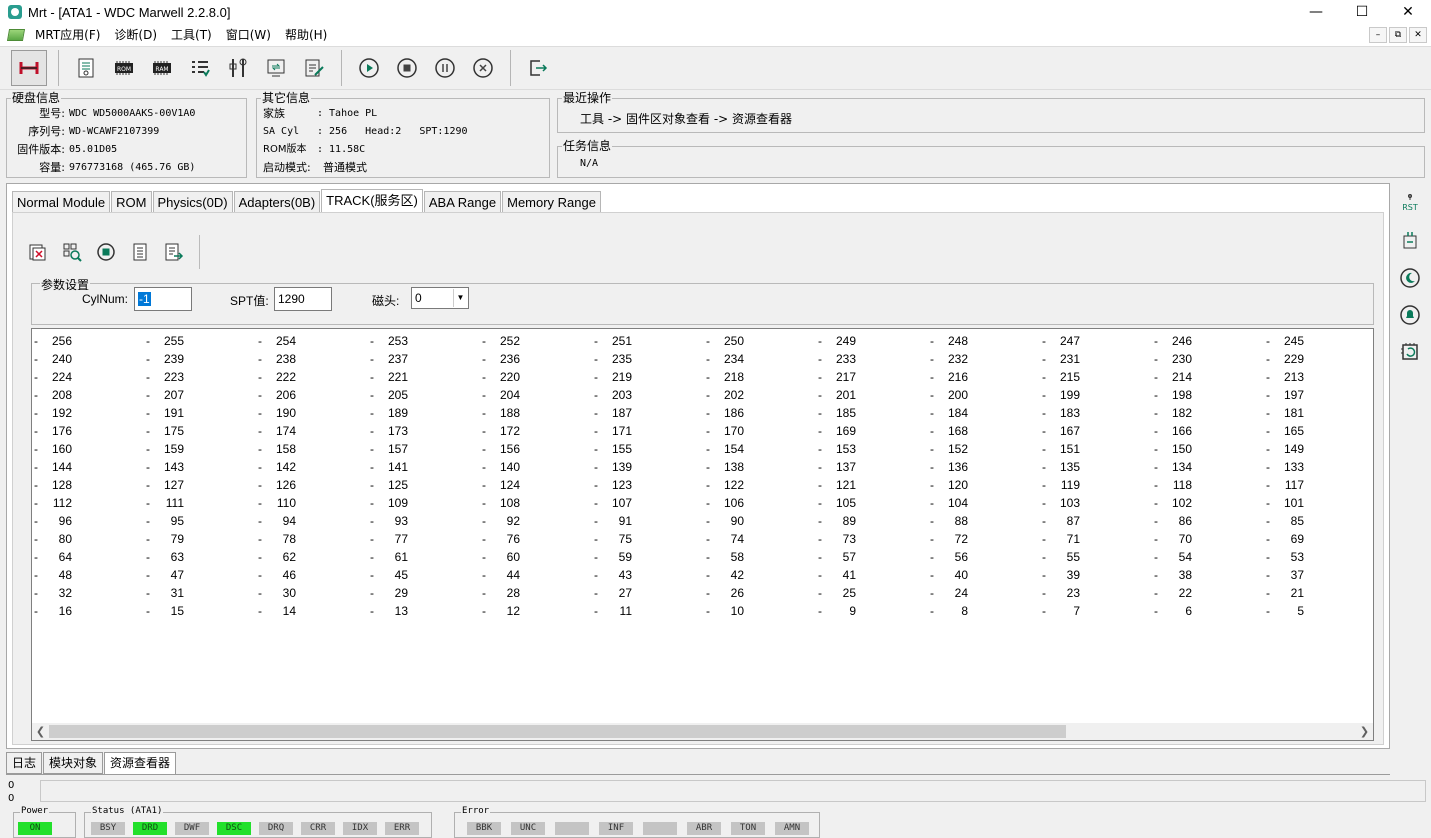 This screenshot has width=1431, height=838. Describe the element at coordinates (200, 611) in the screenshot. I see `track-cell: - 15` at that location.